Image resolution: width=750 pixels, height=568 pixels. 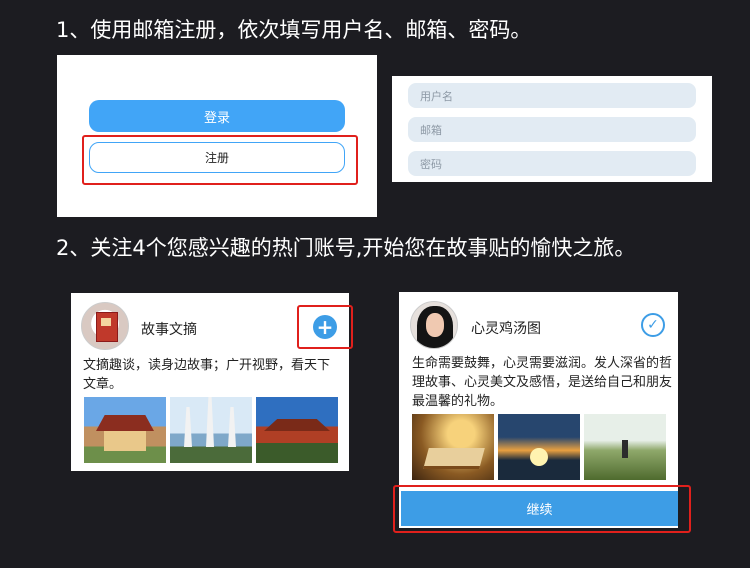 What do you see at coordinates (346, 248) in the screenshot?
I see `step-2-instruction: 2、关注4个您感兴趣的热门账号,开始您在故事贴的愉快之旅。` at bounding box center [346, 248].